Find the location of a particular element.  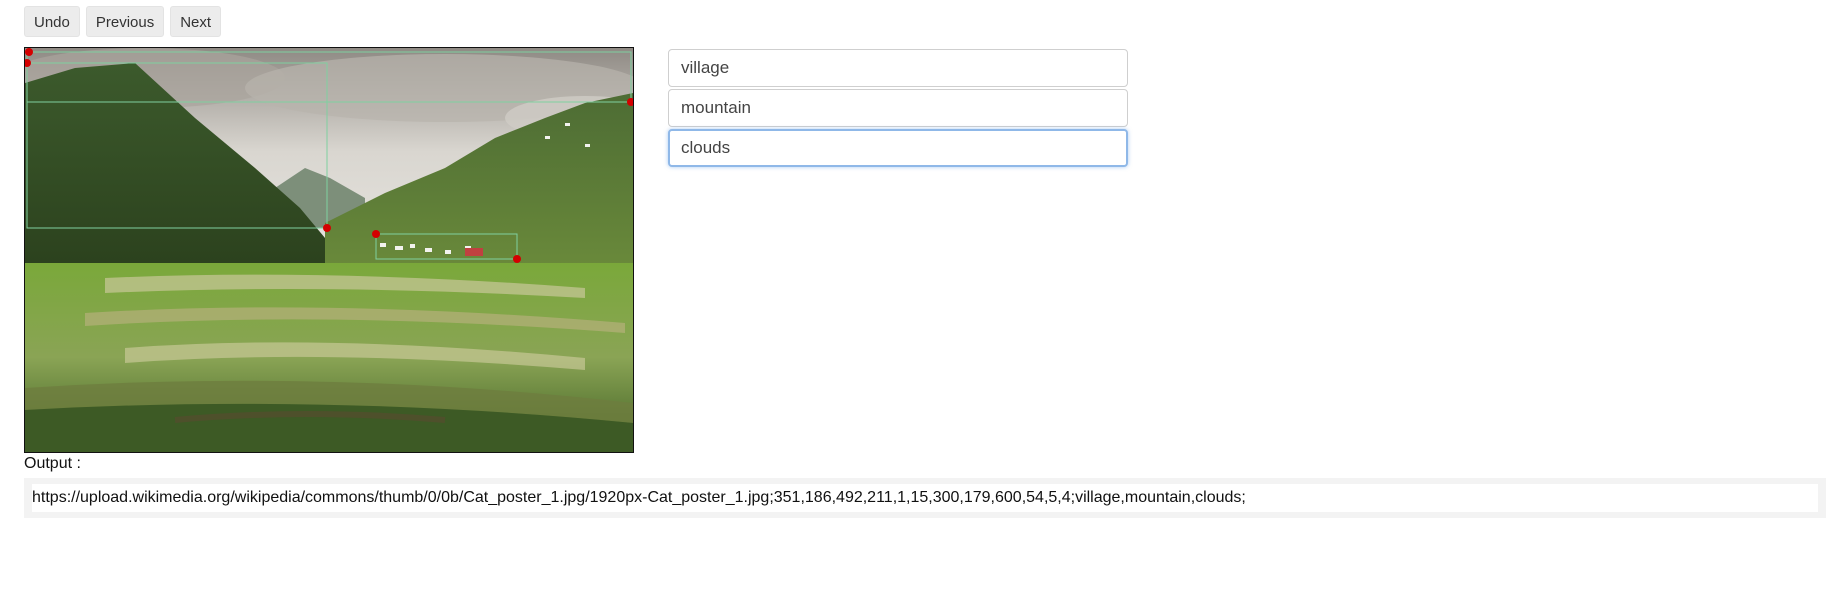

output-label: Output : is located at coordinates (52, 463).